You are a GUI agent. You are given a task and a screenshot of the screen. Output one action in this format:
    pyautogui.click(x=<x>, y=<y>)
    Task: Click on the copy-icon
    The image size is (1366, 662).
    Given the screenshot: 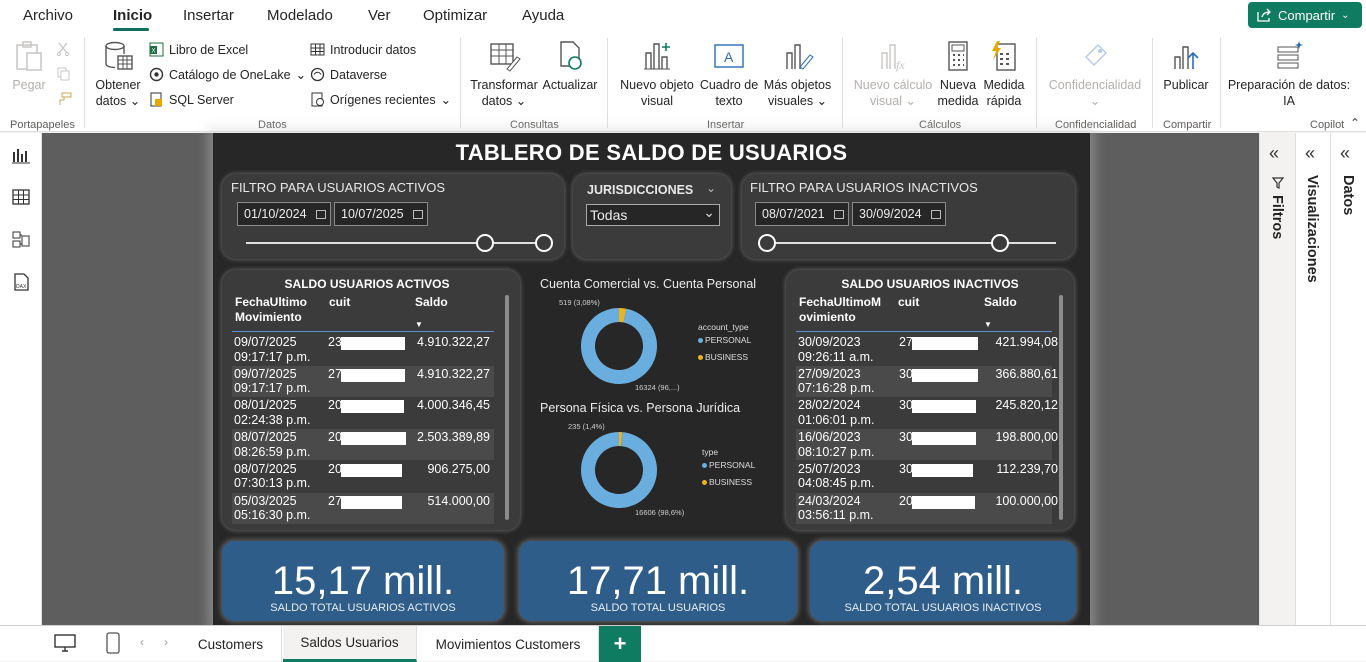 What is the action you would take?
    pyautogui.click(x=63, y=74)
    